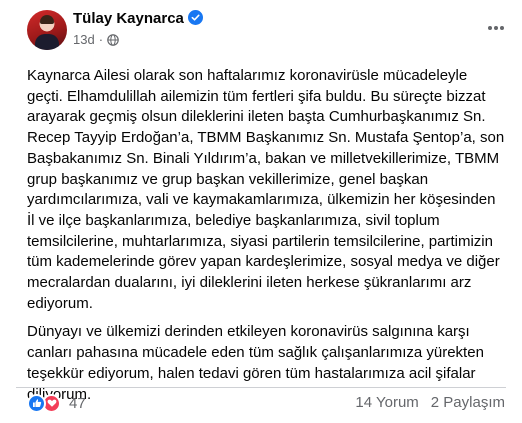 Image resolution: width=522 pixels, height=423 pixels. Describe the element at coordinates (36, 403) in the screenshot. I see `like-reaction-icon` at that location.